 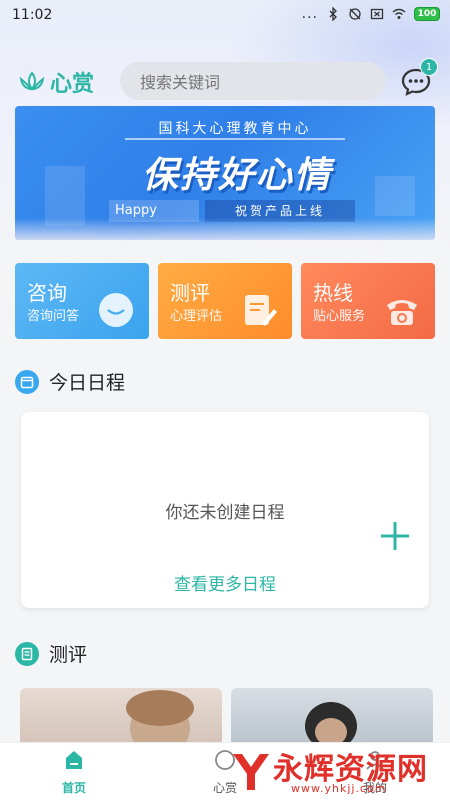 I want to click on status-icons: ... 100, so click(x=371, y=14).